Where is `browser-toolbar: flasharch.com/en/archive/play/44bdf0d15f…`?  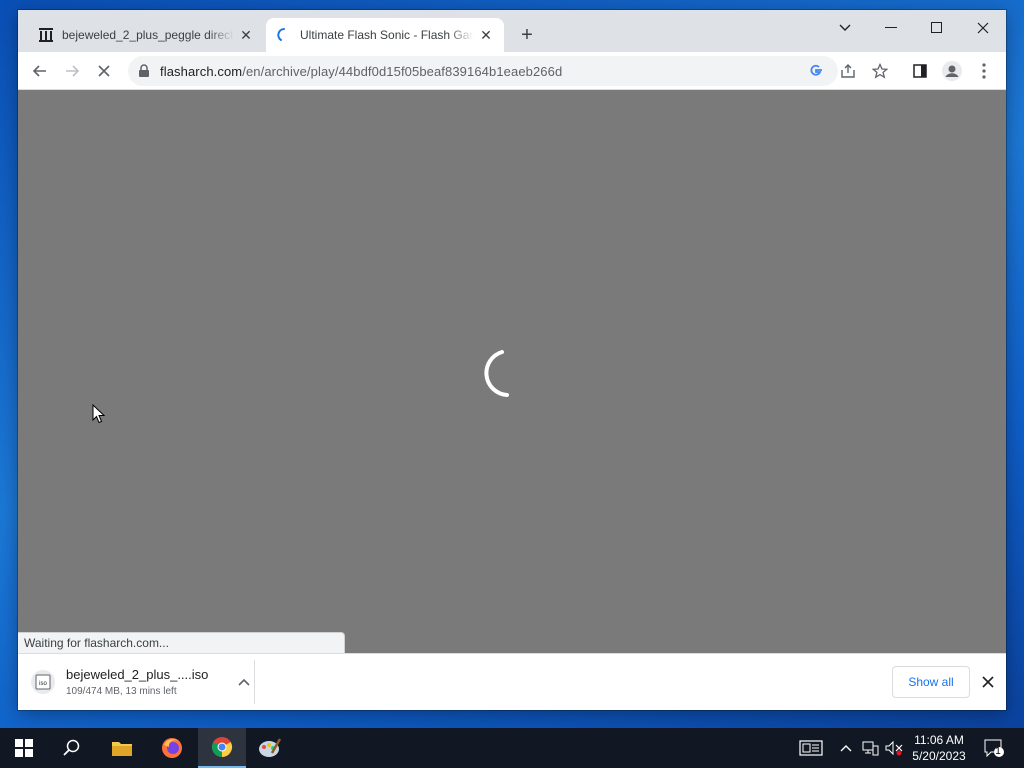
browser-toolbar: flasharch.com/en/archive/play/44bdf0d15f… is located at coordinates (512, 71).